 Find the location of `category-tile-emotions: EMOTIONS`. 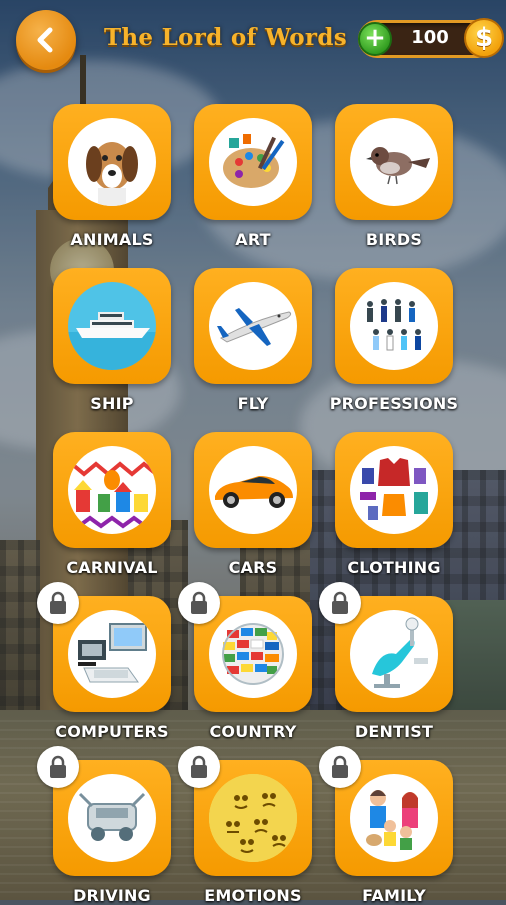

category-tile-emotions: EMOTIONS is located at coordinates (246, 825).